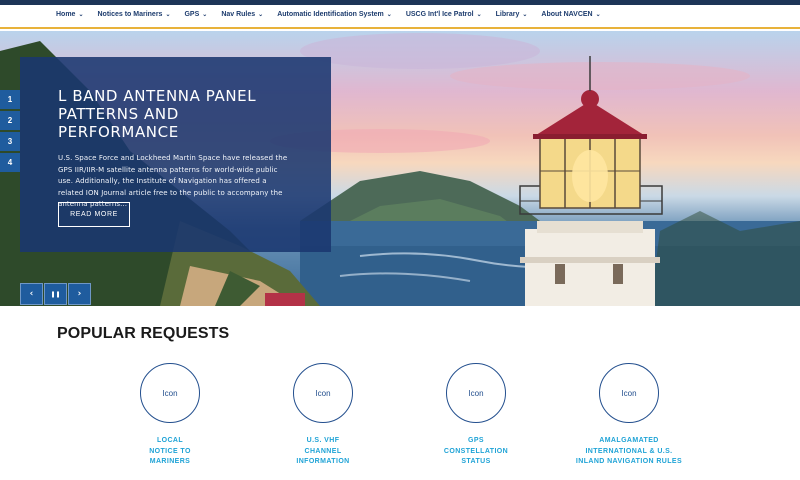 The image size is (800, 480). What do you see at coordinates (334, 14) in the screenshot?
I see `nav-item-ais: Automatic Identification System ⌄` at bounding box center [334, 14].